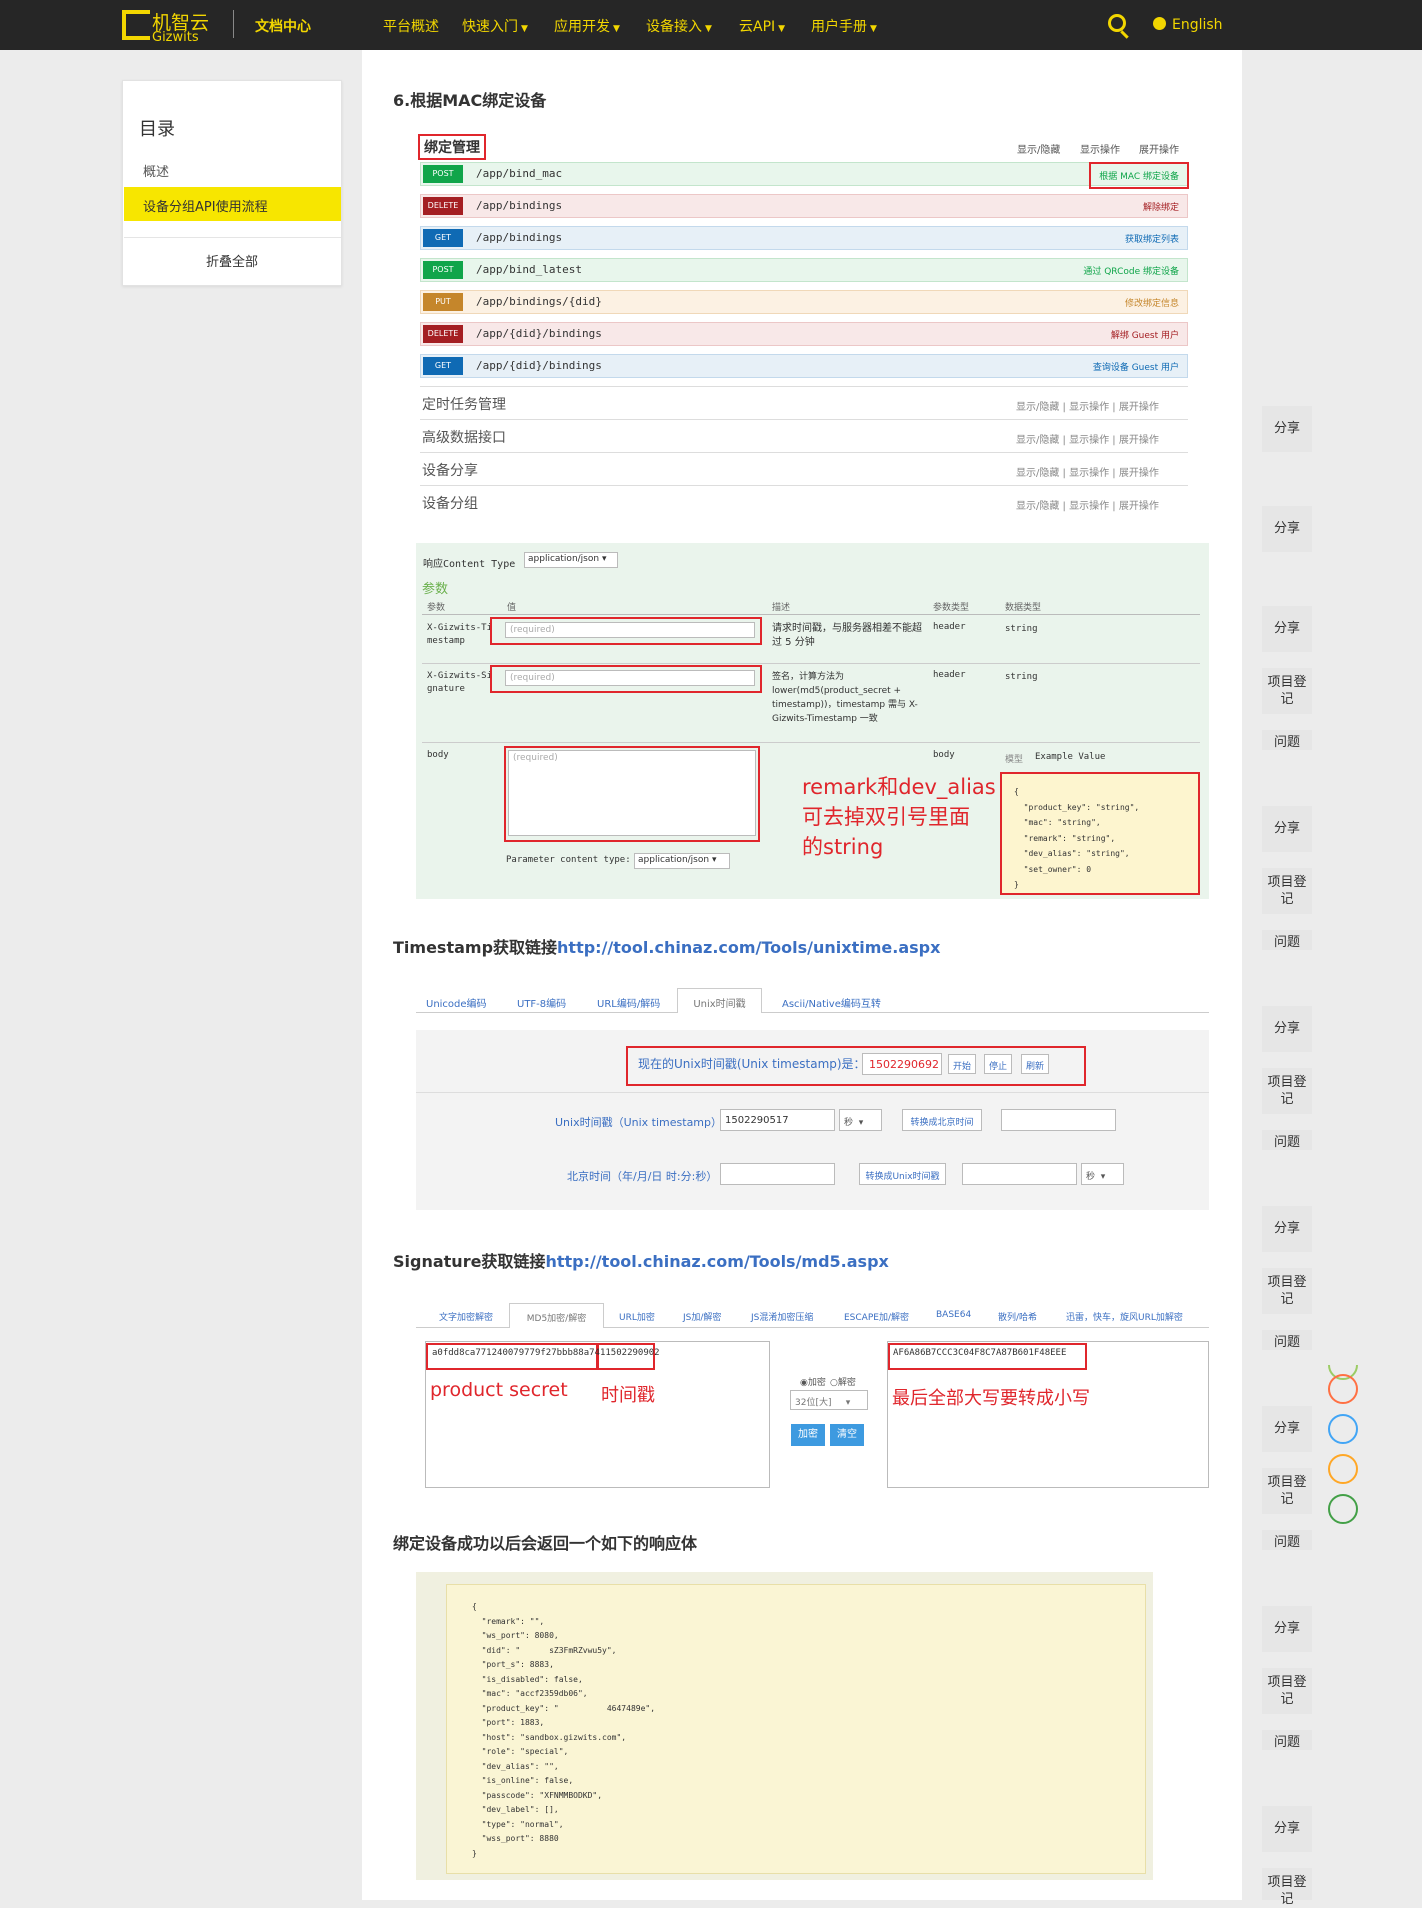 This screenshot has width=1422, height=1908. Describe the element at coordinates (804, 270) in the screenshot. I see `endpoint-row: POST /app/bind_latest 通过 QRCode 绑定设备` at that location.